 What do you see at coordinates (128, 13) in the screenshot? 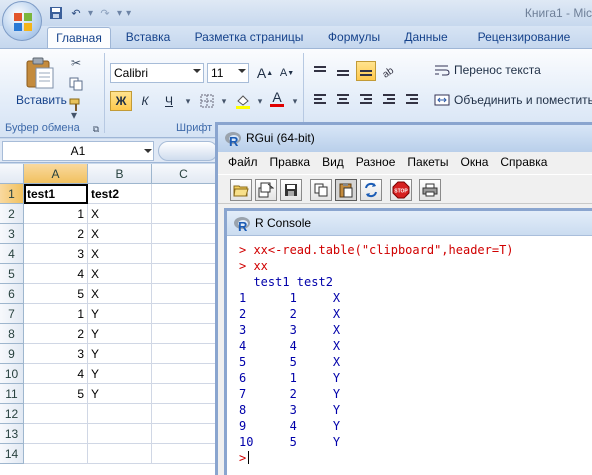
I see `customize-qat-icon: ▾` at bounding box center [128, 13].